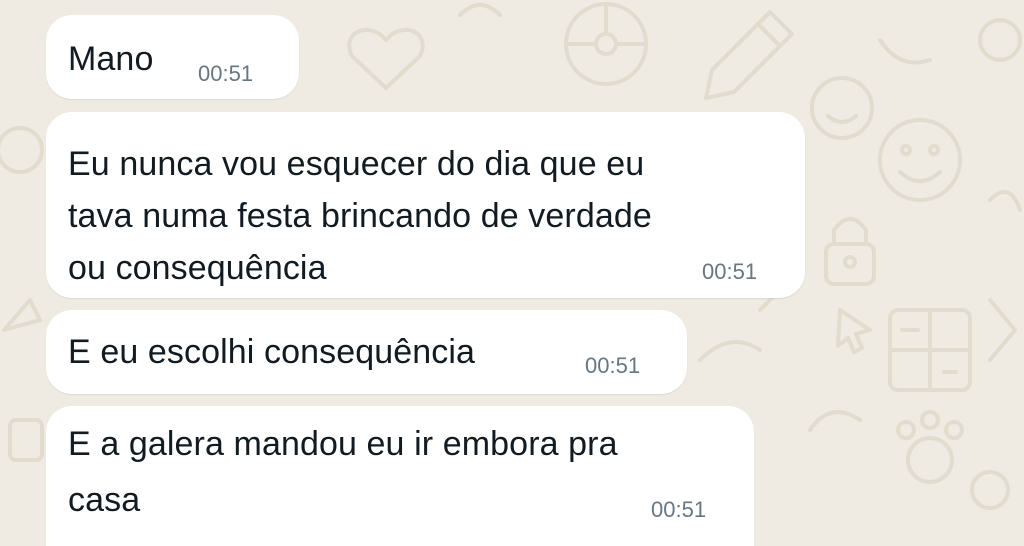 Image resolution: width=1024 pixels, height=546 pixels. Describe the element at coordinates (111, 59) in the screenshot. I see `message-text: Mano` at that location.